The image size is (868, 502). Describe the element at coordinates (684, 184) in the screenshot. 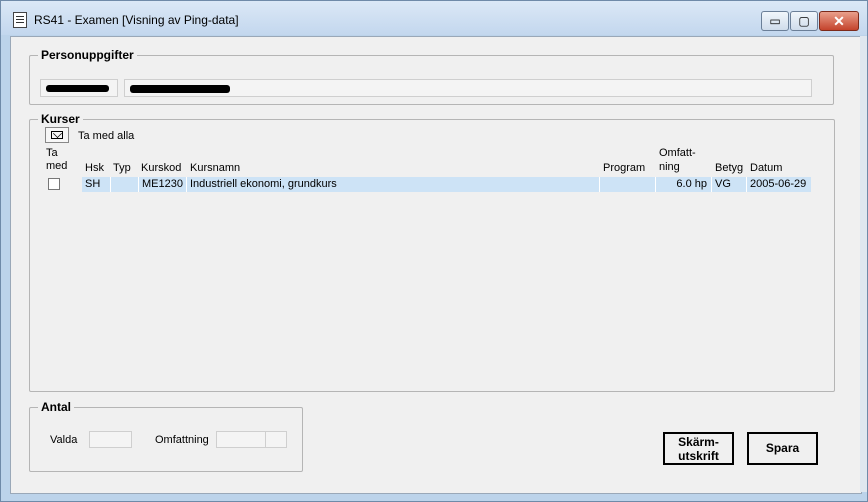

I see `cell-omfattning: 6.0 hp` at that location.